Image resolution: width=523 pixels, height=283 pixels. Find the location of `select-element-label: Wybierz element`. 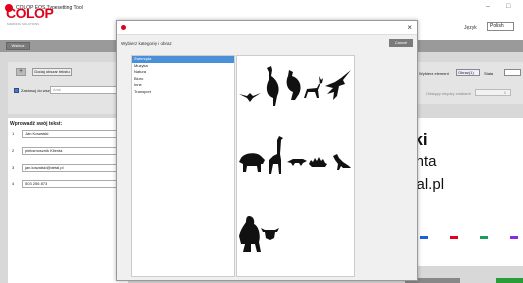

select-element-label: Wybierz element is located at coordinates (434, 73).